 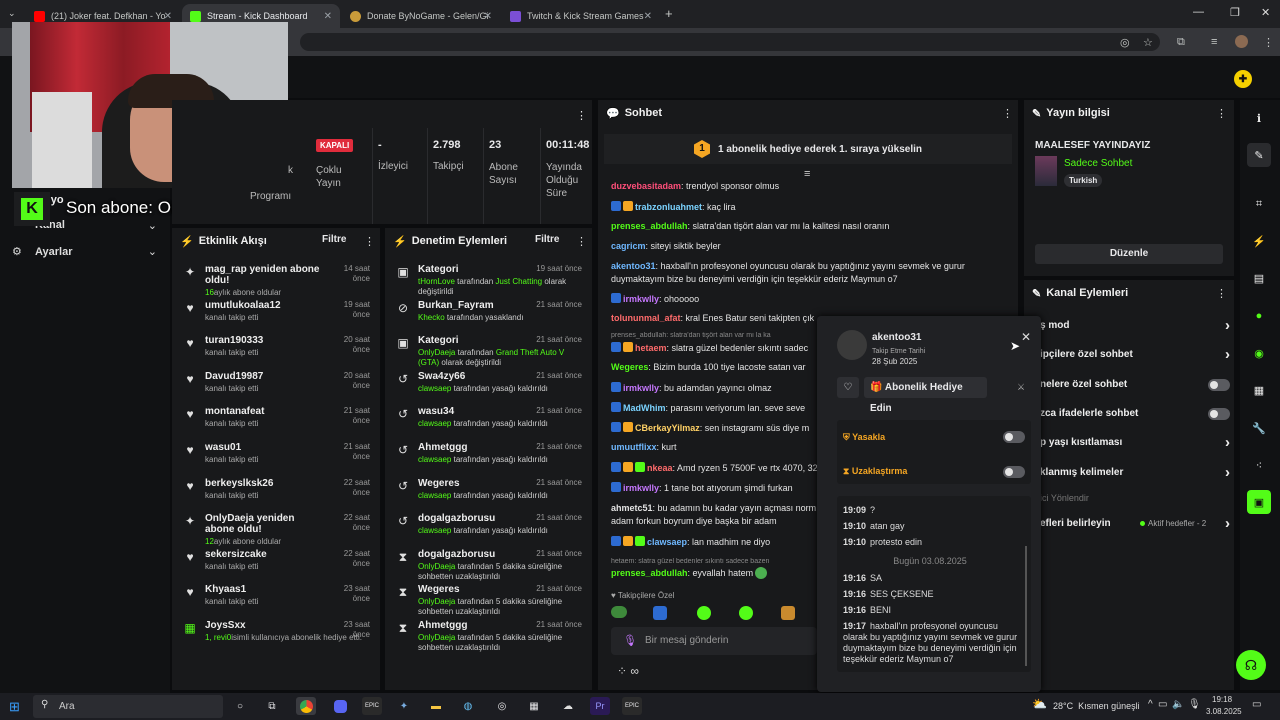 I want to click on channel-action-row: p yaşı kısıtlaması ›, so click(x=1135, y=442).